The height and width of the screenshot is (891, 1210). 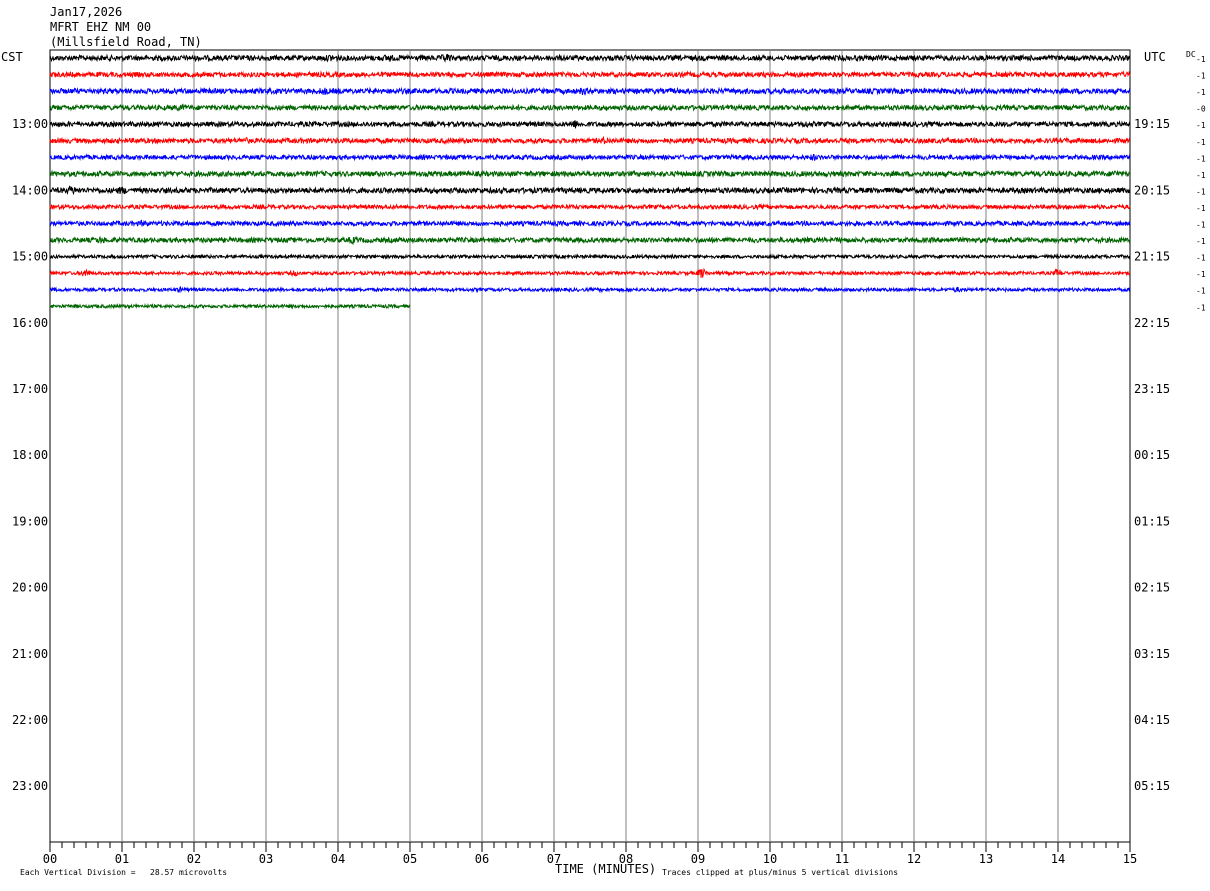 I want to click on x-tick-label: 02, so click(x=194, y=859).